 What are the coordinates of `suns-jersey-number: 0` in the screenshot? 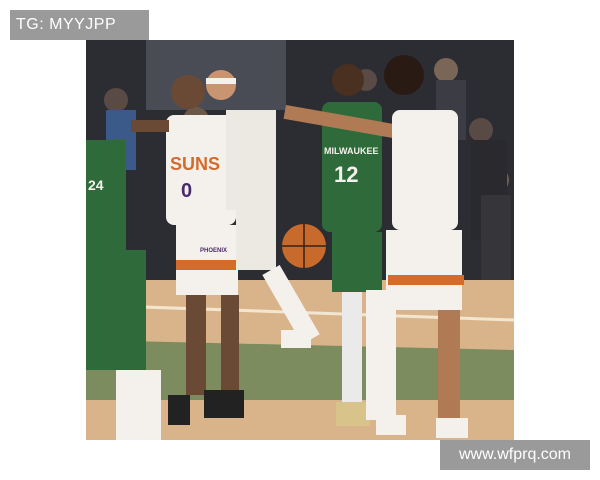 It's located at (186, 191).